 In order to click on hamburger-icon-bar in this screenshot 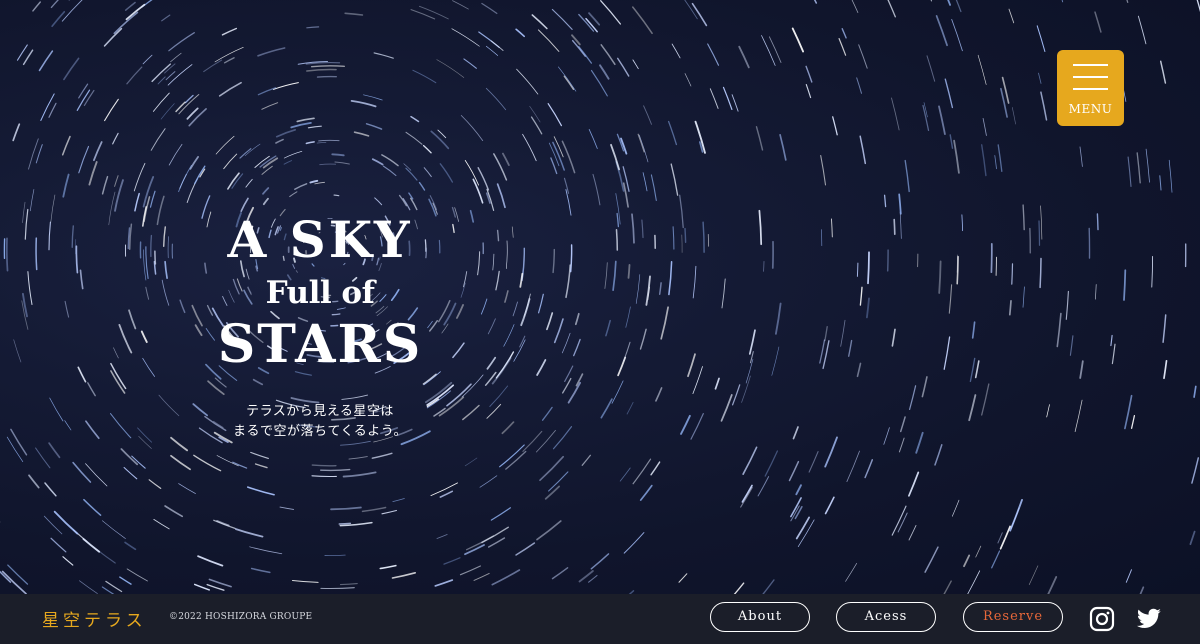, I will do `click(1090, 89)`.